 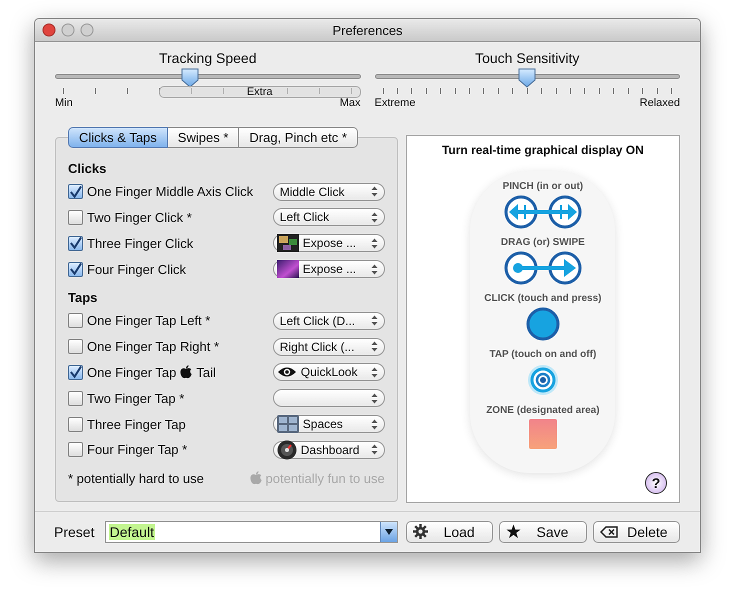 What do you see at coordinates (298, 137) in the screenshot?
I see `tab: Drag, Pinch etc *` at bounding box center [298, 137].